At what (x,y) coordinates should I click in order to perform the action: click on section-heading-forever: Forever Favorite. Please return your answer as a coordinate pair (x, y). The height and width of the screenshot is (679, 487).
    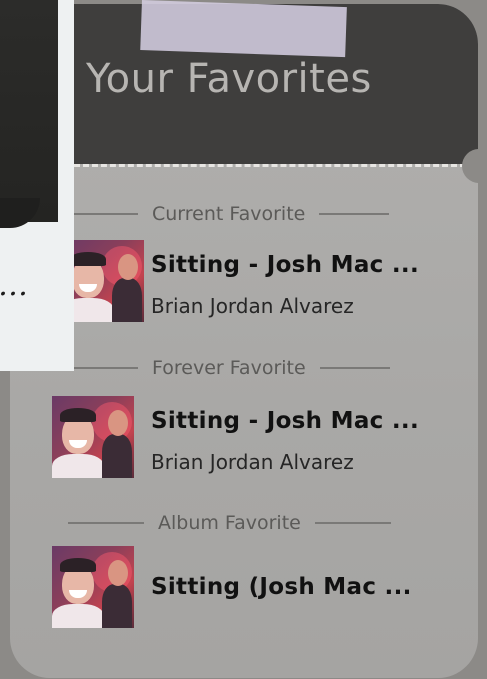
    Looking at the image, I should click on (231, 368).